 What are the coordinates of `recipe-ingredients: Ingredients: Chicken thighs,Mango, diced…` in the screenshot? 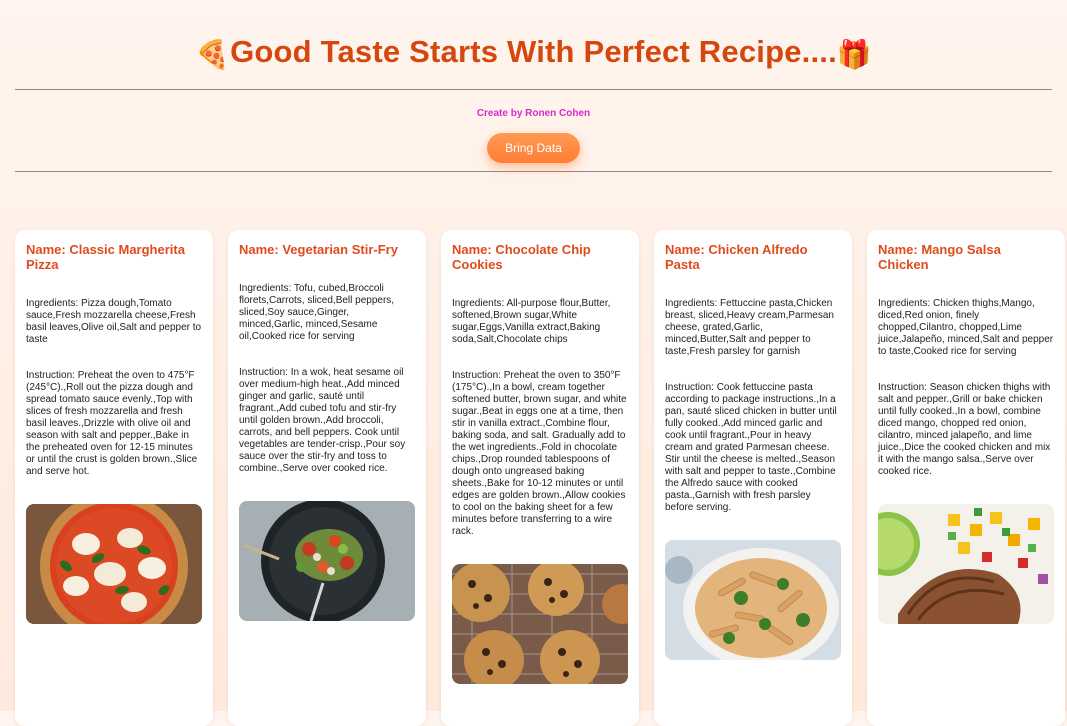 It's located at (966, 327).